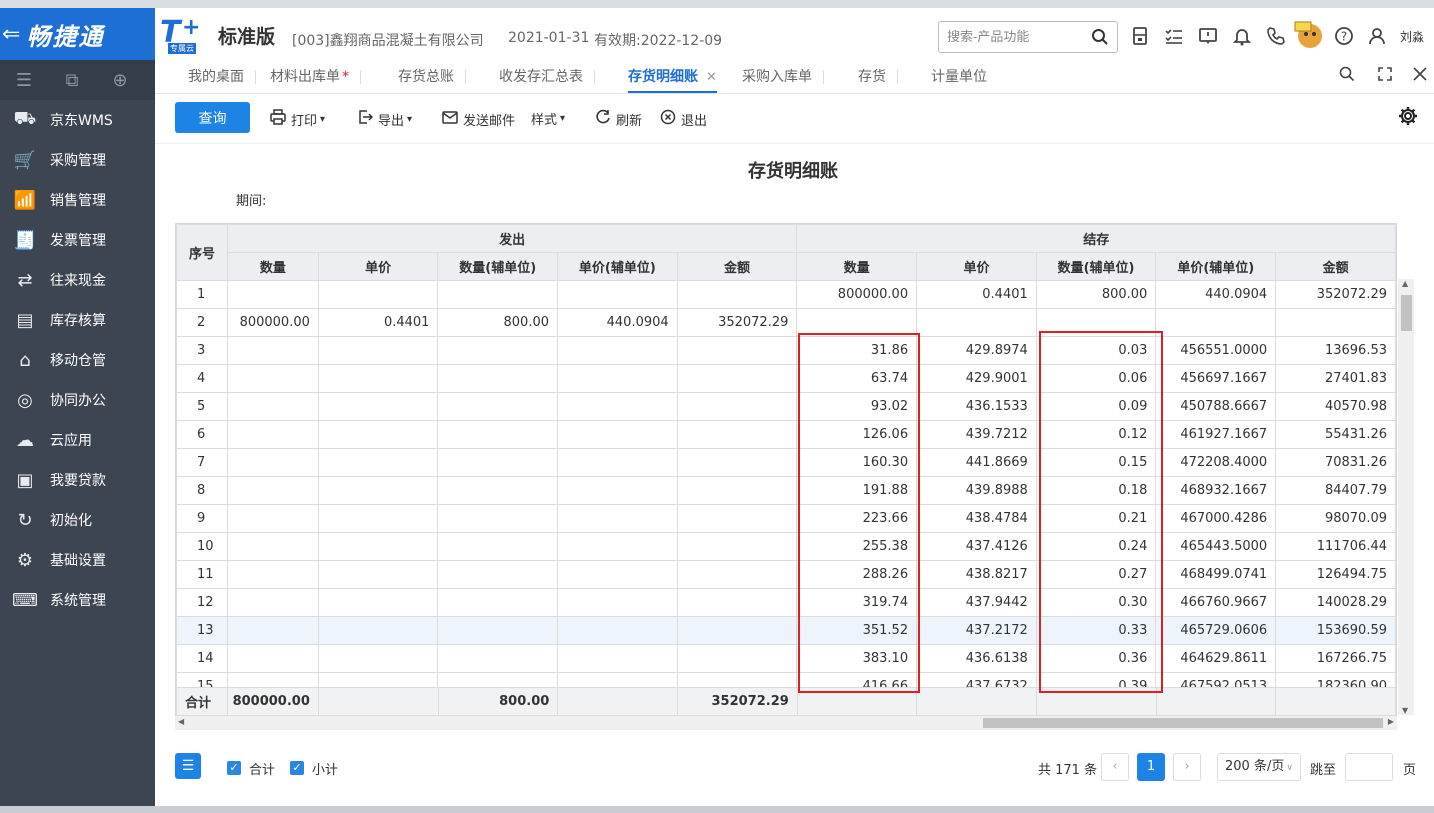  I want to click on export-button: 导出 ▾, so click(384, 119).